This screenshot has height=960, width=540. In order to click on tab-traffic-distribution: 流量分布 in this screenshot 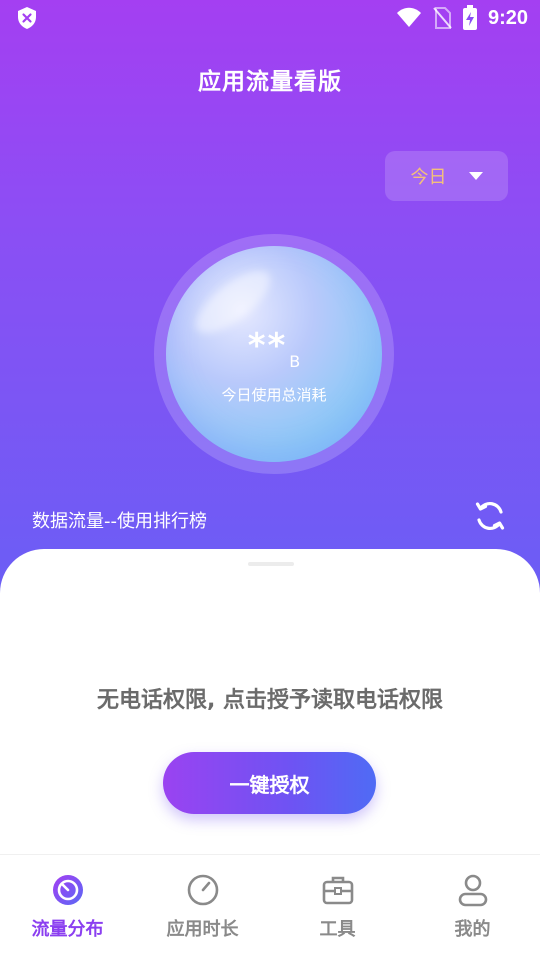, I will do `click(67, 907)`.